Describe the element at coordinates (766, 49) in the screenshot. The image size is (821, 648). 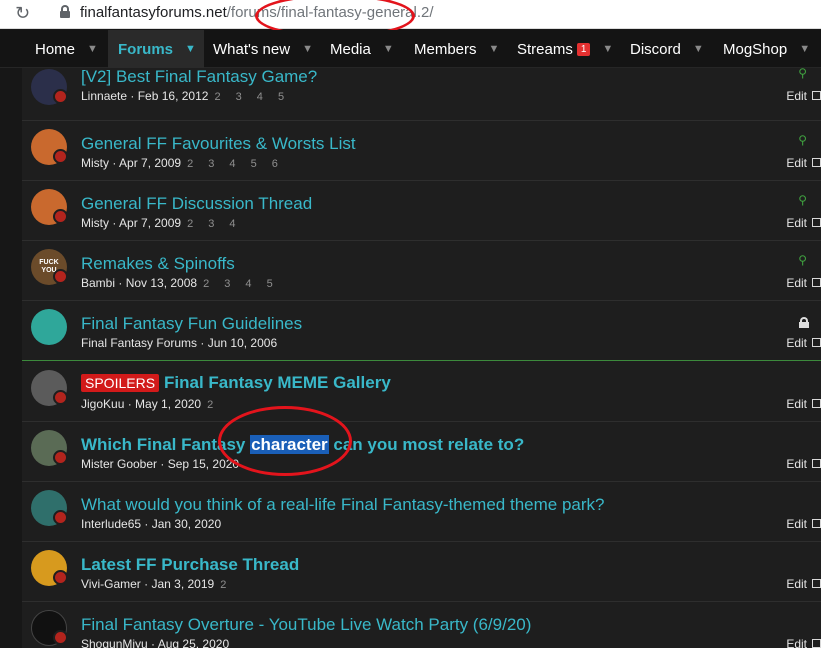
I see `nav-item-mogshop: MogShop ▼` at that location.